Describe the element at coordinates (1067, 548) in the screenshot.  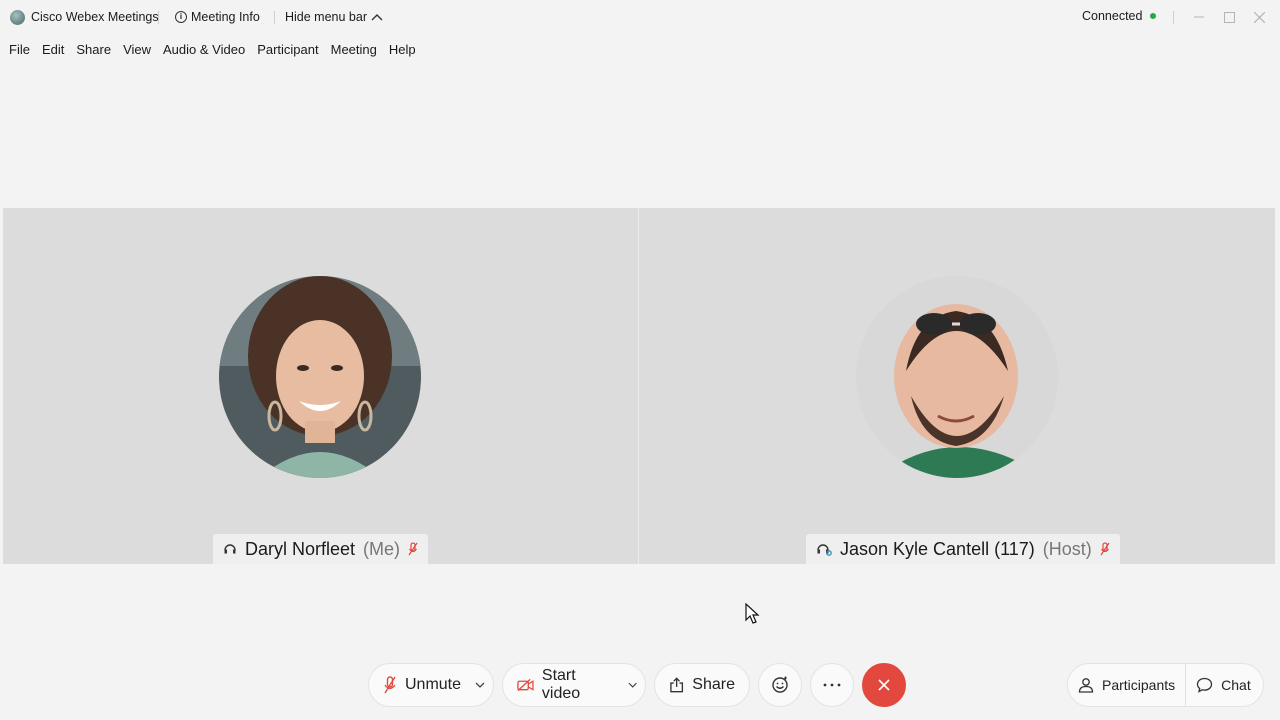
I see `participant-role: (Host)` at that location.